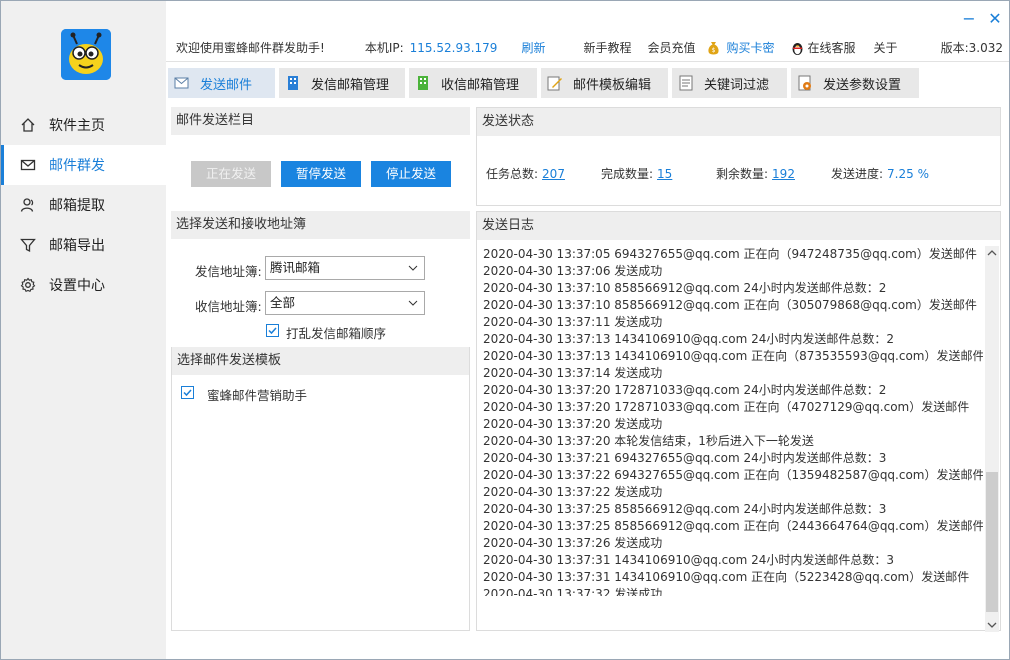  I want to click on receiver-select: 全部, so click(345, 303).